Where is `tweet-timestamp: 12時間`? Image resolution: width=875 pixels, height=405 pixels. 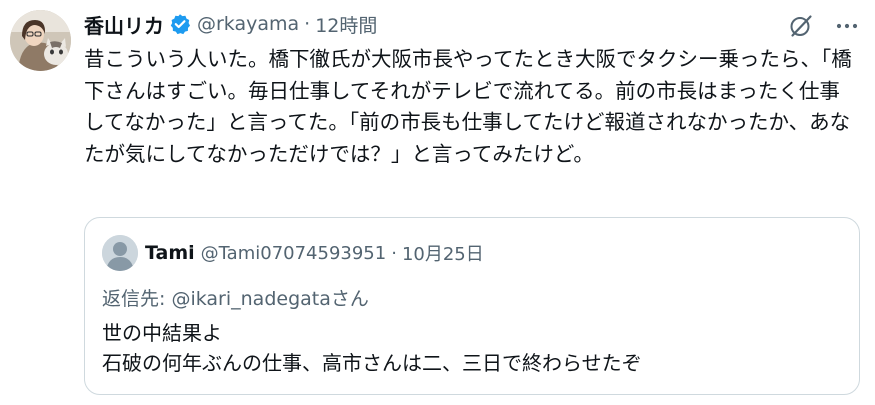 tweet-timestamp: 12時間 is located at coordinates (346, 24).